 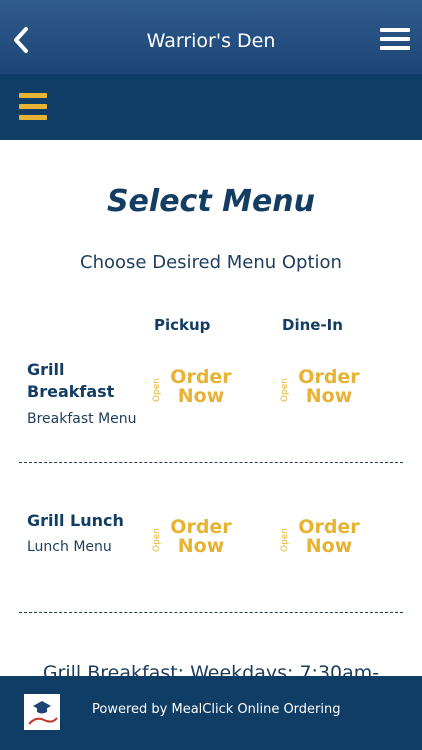 I want to click on order-now-dine-in-breakfast: Open Order Now, so click(x=327, y=390).